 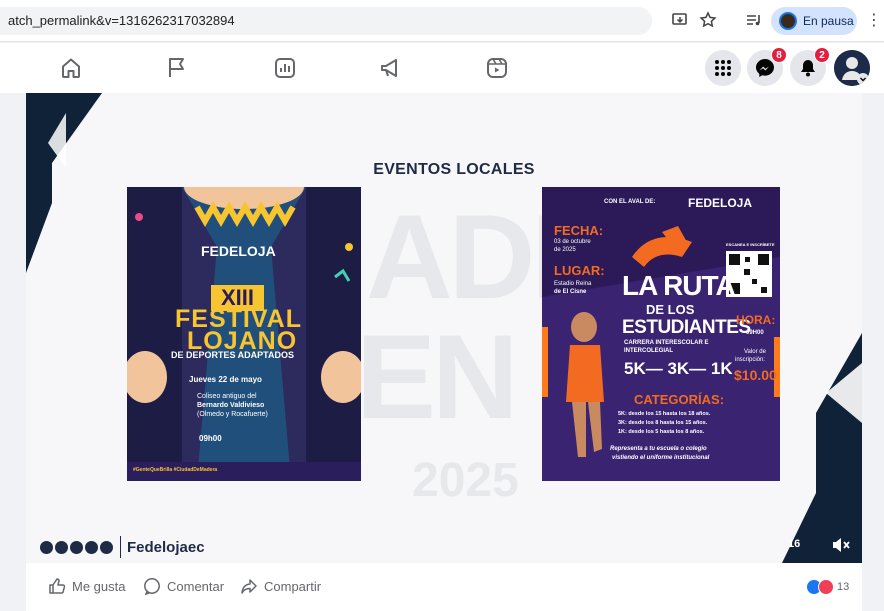 I want to click on race-cat-3k: 3K: desde los 8 hasta los 15 años., so click(x=663, y=423).